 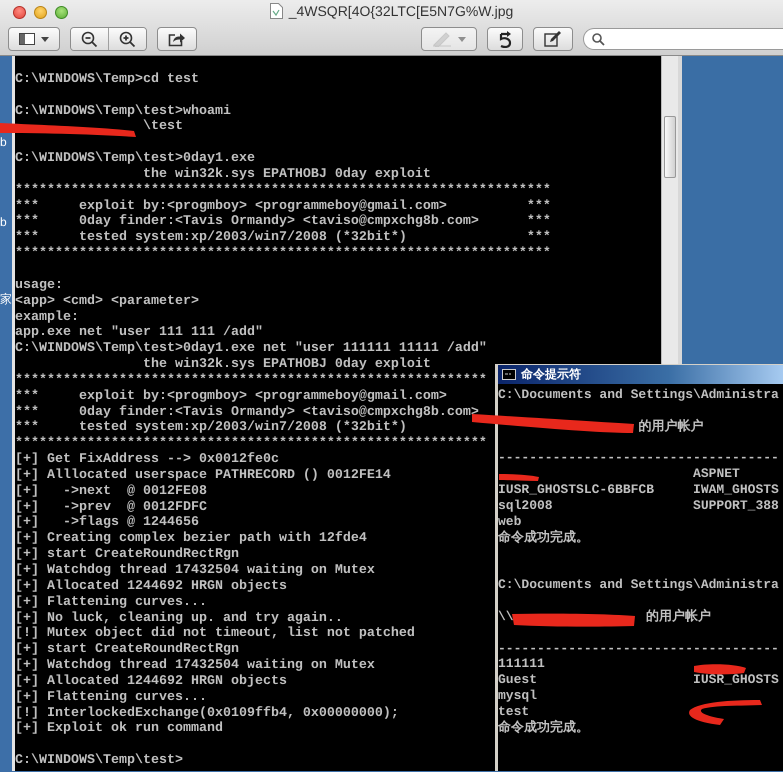 I want to click on rotate-icon, so click(x=505, y=39).